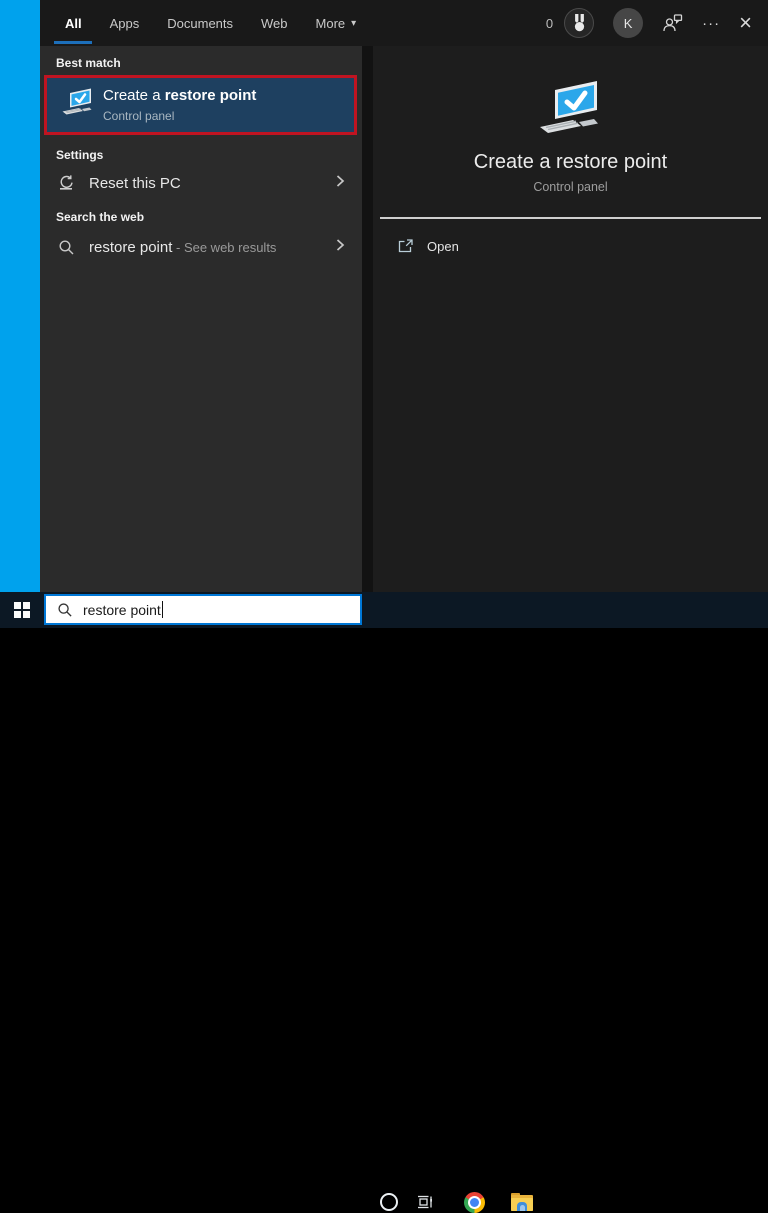 The image size is (768, 1213). What do you see at coordinates (443, 246) in the screenshot?
I see `open-label: Open` at bounding box center [443, 246].